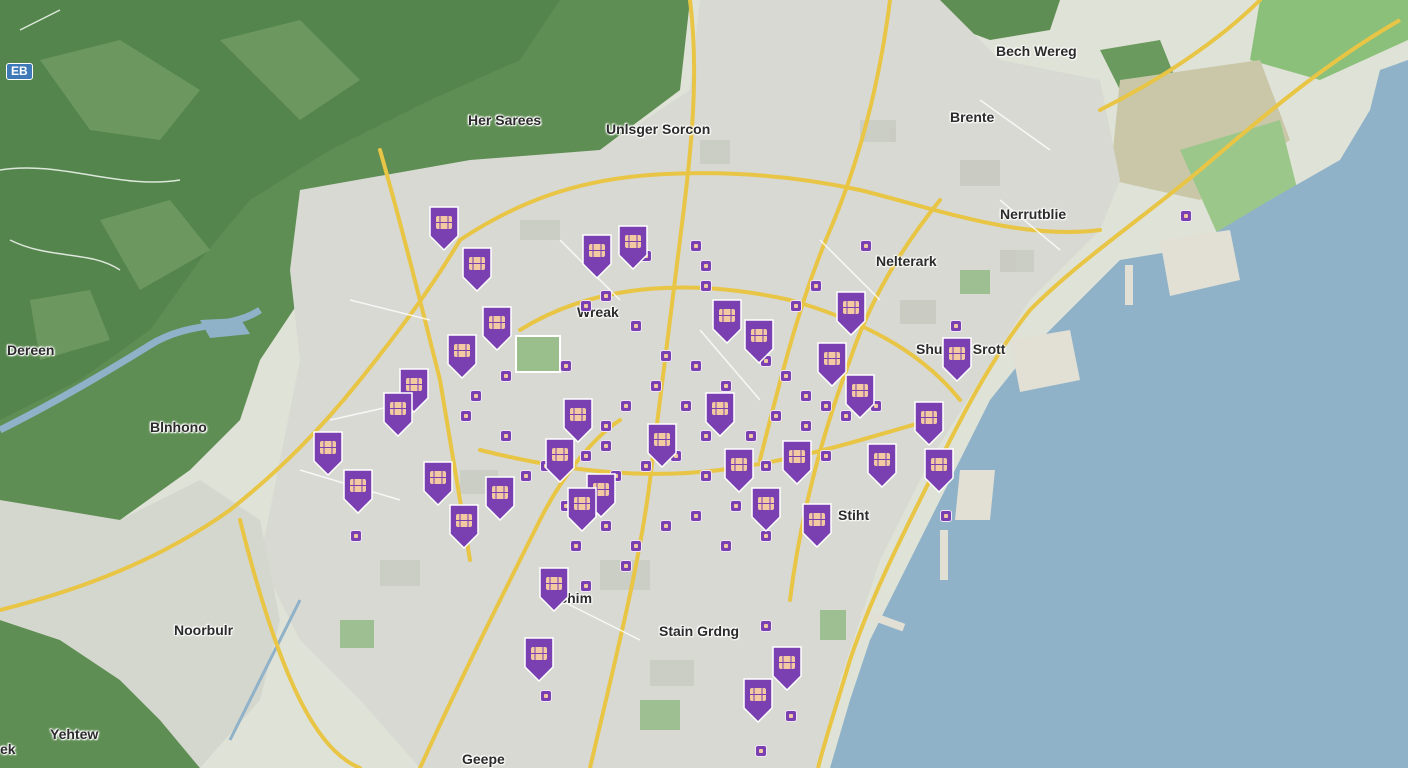 This screenshot has width=1408, height=768. What do you see at coordinates (1033, 214) in the screenshot?
I see `place-label-nerrutblie: Nerrutblie` at bounding box center [1033, 214].